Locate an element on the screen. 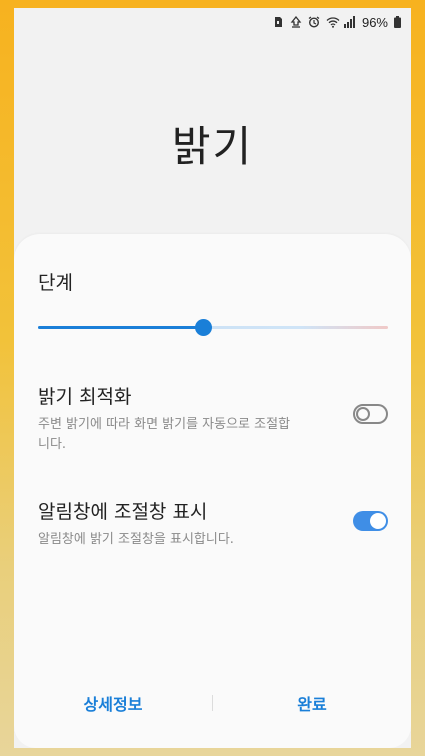  sd-card-icon is located at coordinates (278, 22).